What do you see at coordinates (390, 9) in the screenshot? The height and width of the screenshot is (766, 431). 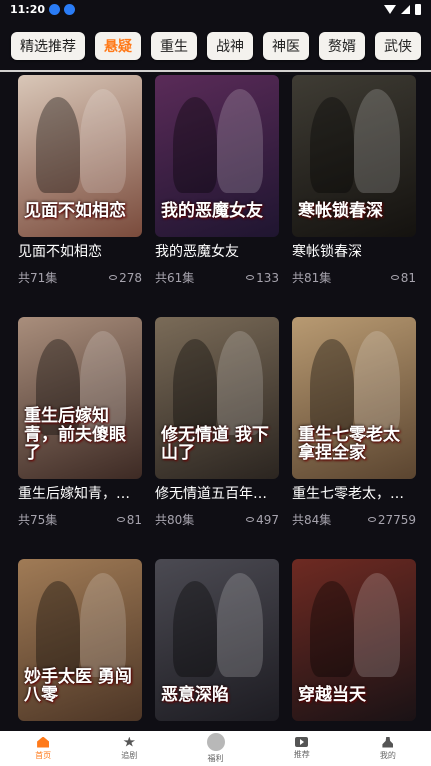 I see `wifi-icon` at bounding box center [390, 9].